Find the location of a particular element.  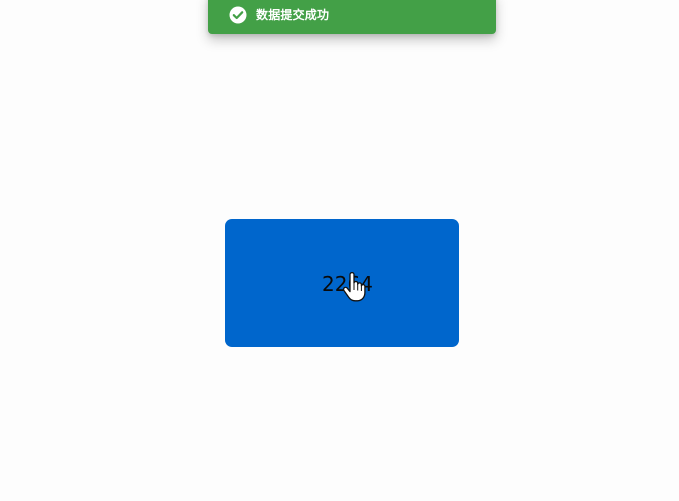

counter-button-label: 2264 is located at coordinates (347, 283).